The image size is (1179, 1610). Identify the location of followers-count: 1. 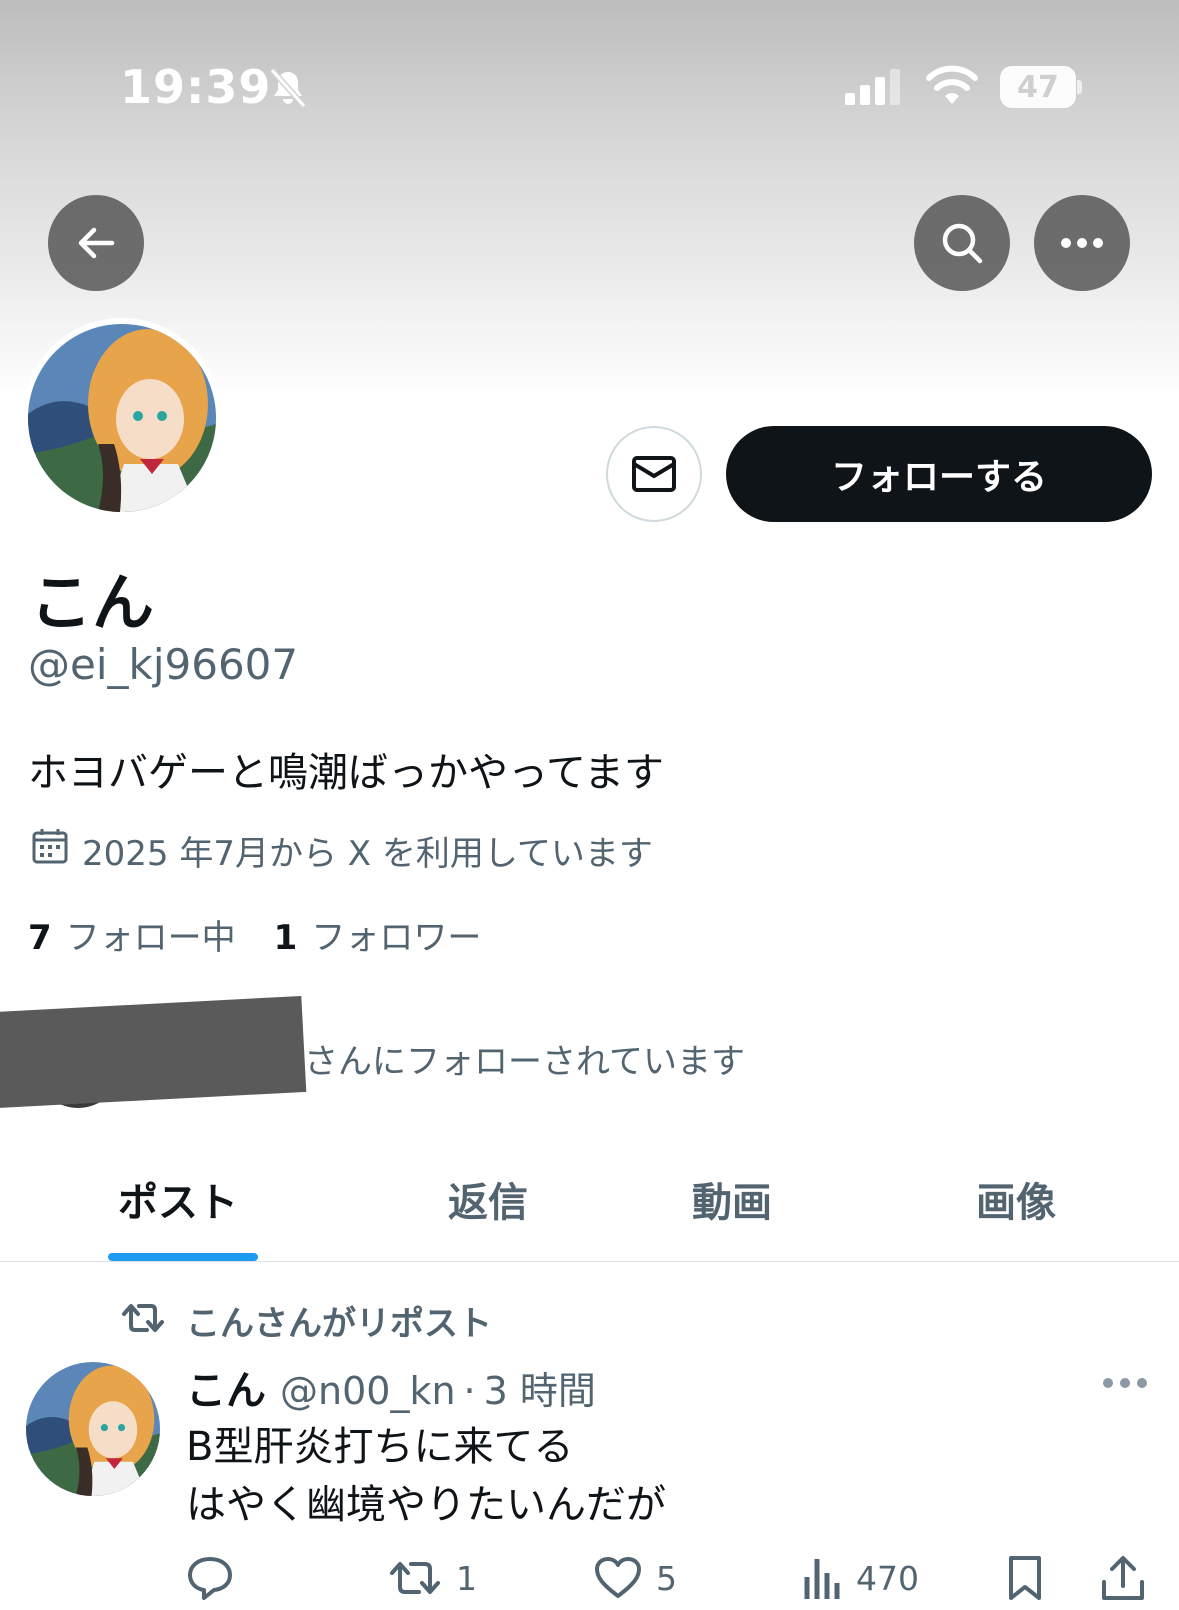
(285, 938).